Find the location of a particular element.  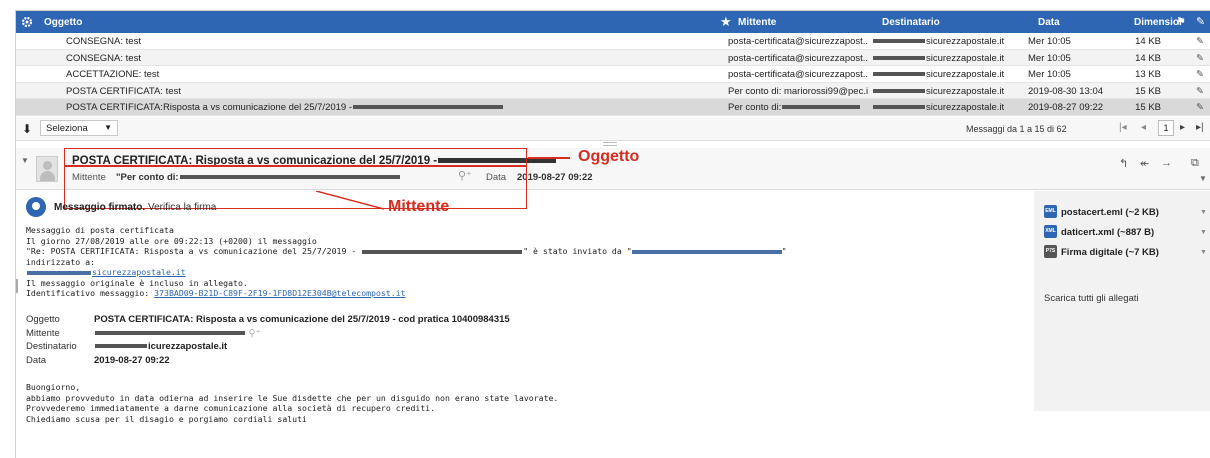

prev-page-icon: ◂ is located at coordinates (1143, 127).